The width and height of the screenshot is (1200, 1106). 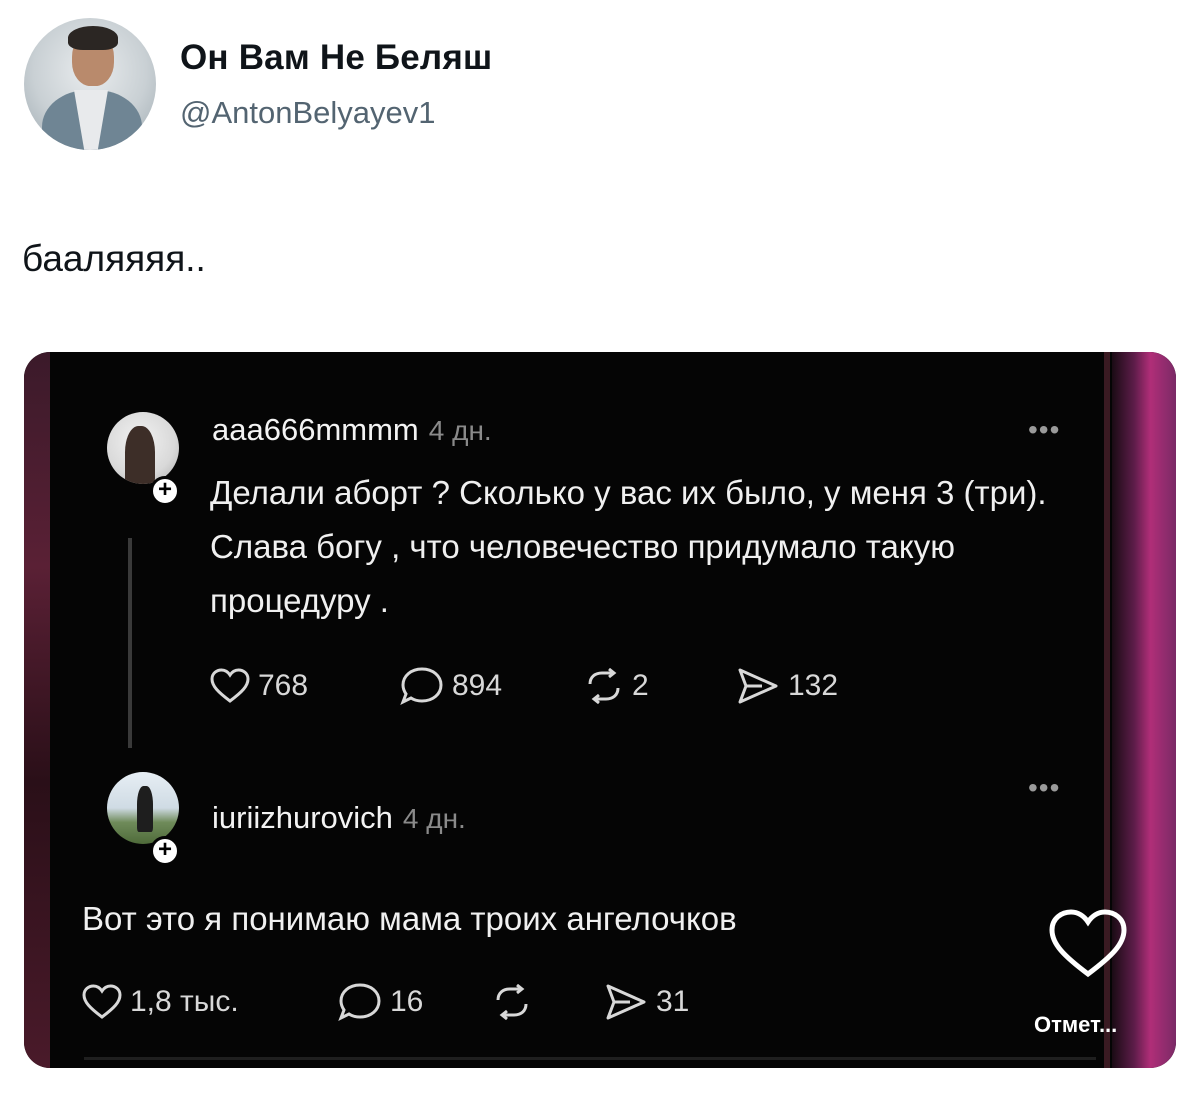 I want to click on comment-header: iuriizhurovich 4 дн., so click(x=339, y=818).